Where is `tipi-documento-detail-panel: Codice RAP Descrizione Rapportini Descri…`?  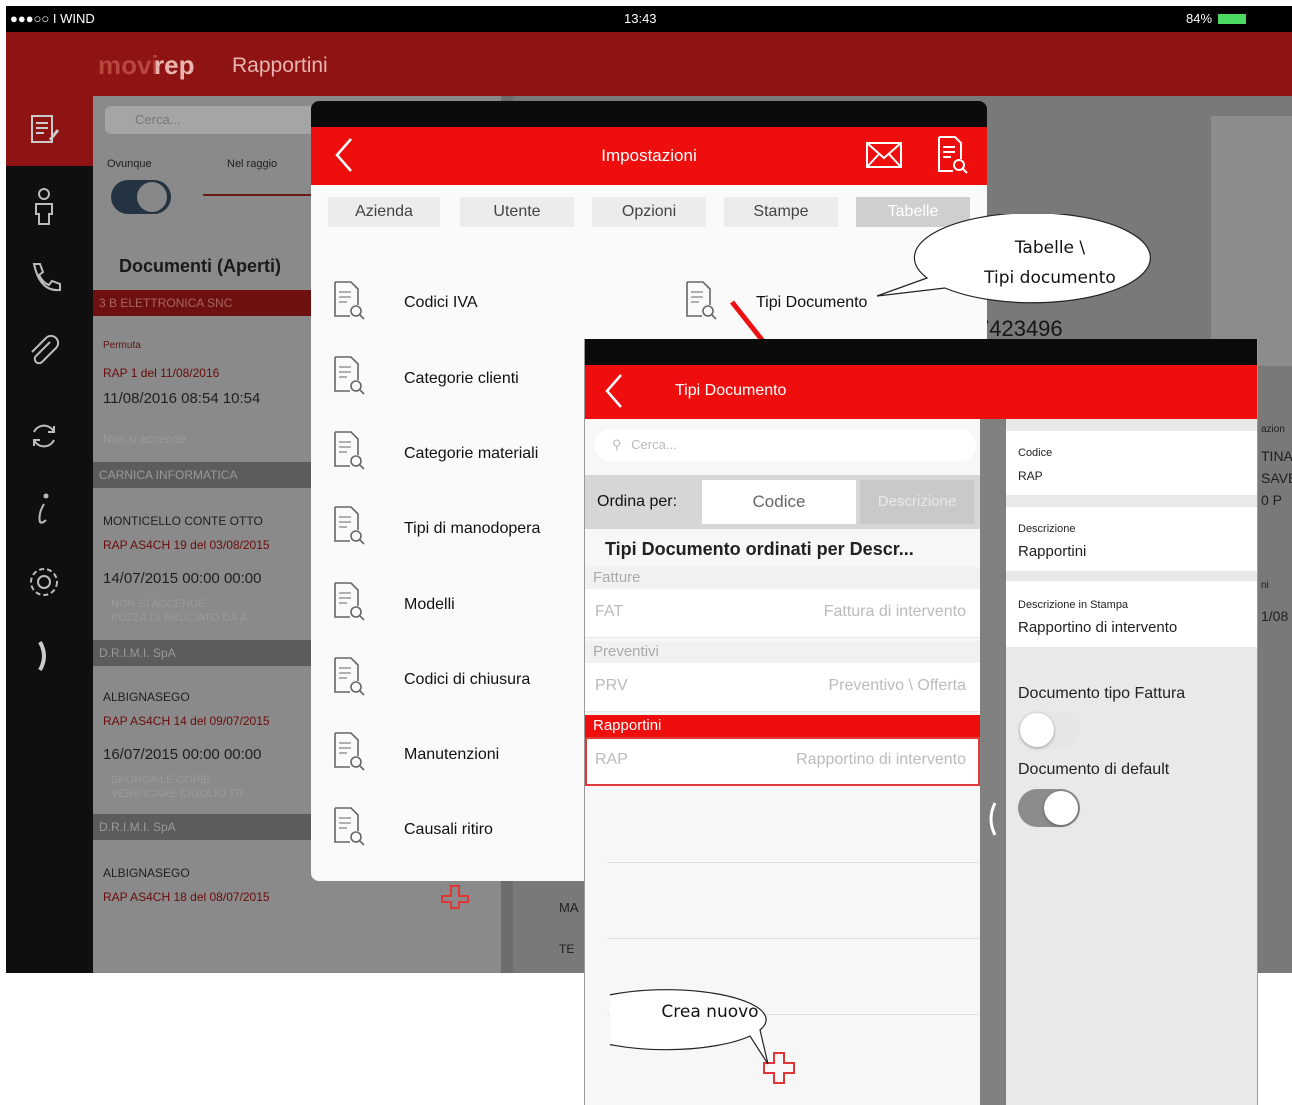 tipi-documento-detail-panel: Codice RAP Descrizione Rapportini Descri… is located at coordinates (1131, 762).